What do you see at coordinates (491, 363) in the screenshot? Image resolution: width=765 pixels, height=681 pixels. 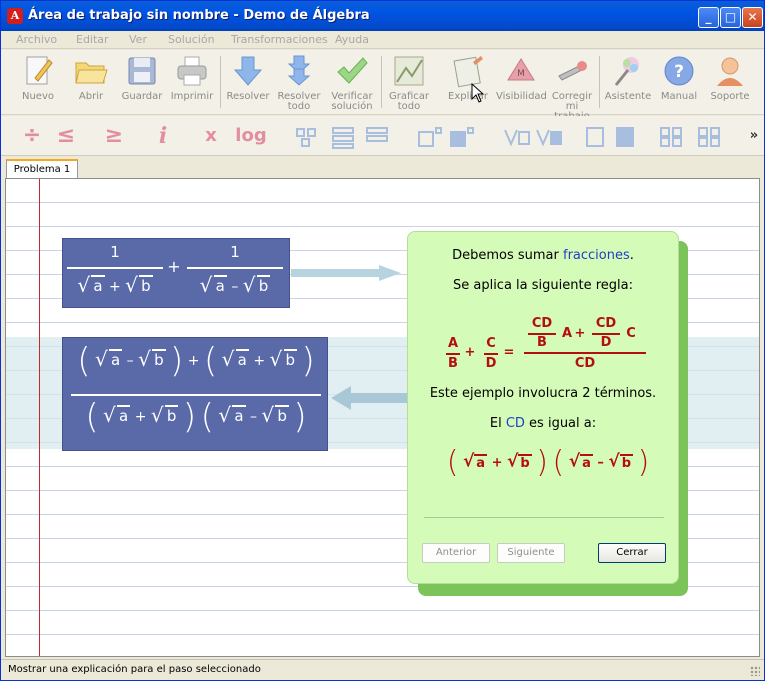 I see `rule-D: D` at bounding box center [491, 363].